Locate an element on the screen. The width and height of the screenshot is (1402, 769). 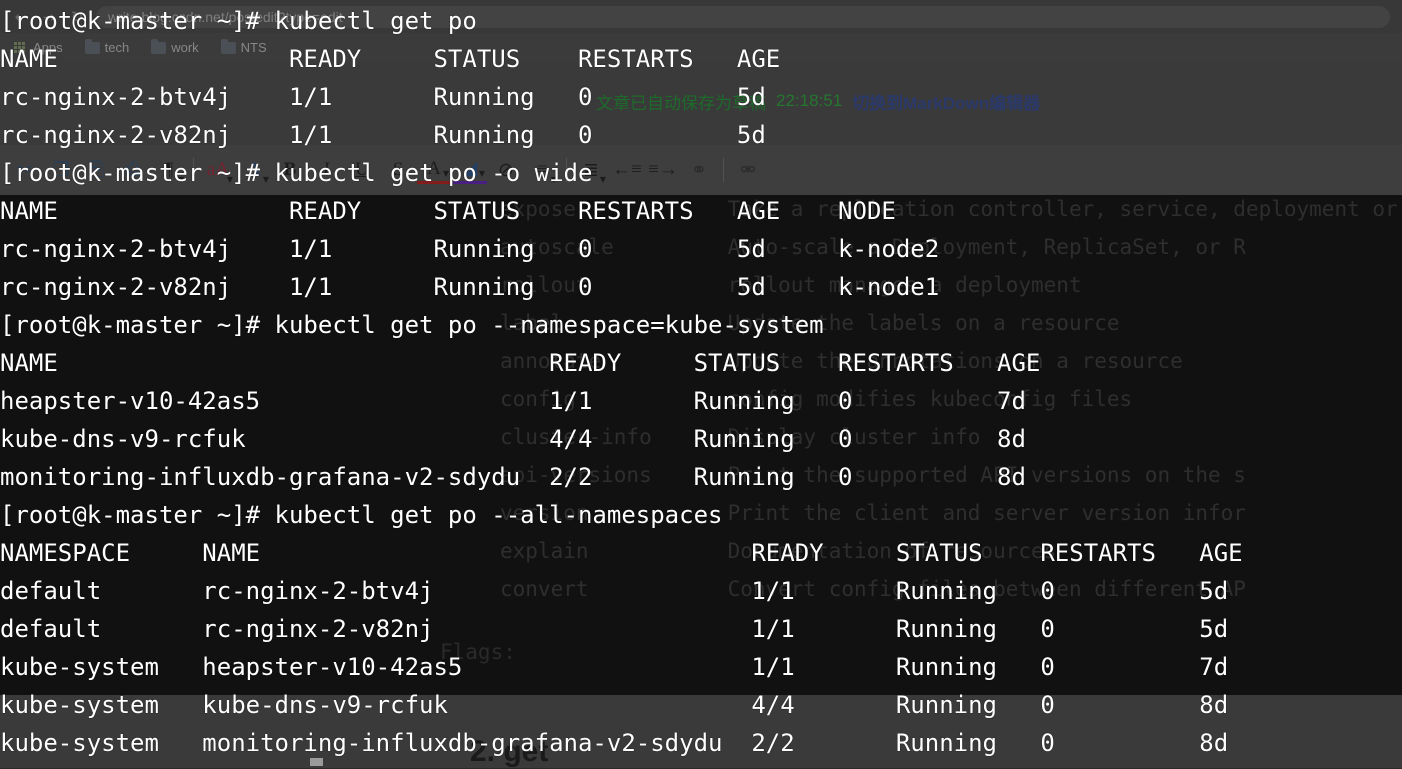
italic-icon: I is located at coordinates (326, 170).